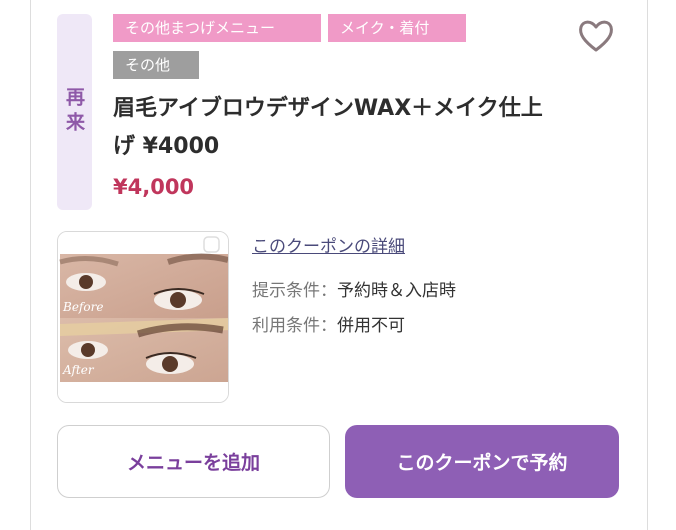  I want to click on tag-label: その他まつげメニュー, so click(200, 28).